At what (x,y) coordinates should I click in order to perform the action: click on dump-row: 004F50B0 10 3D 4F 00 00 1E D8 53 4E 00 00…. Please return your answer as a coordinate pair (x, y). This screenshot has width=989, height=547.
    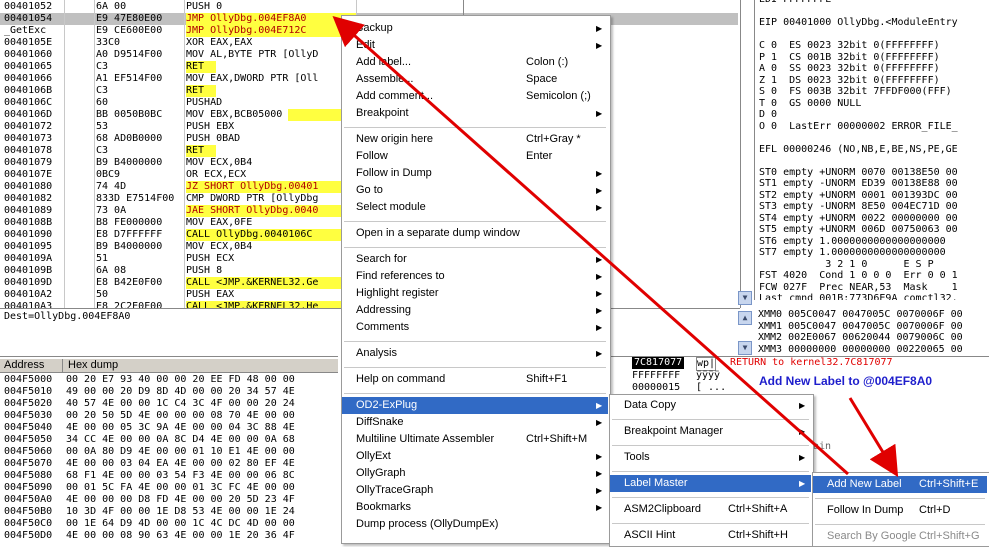
    Looking at the image, I should click on (169, 512).